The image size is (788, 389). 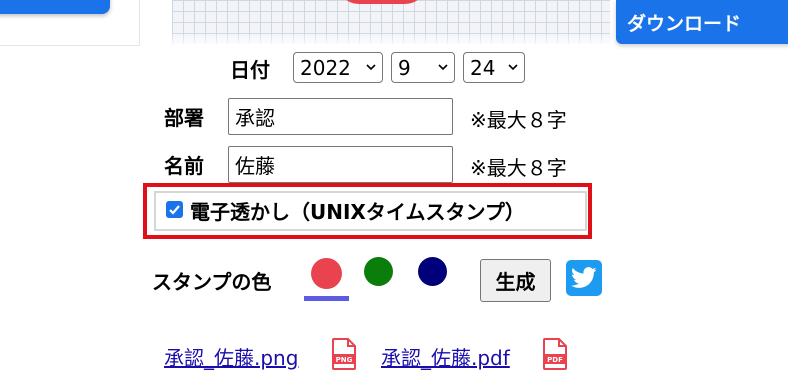 I want to click on download-button: ダウンロード, so click(x=702, y=22).